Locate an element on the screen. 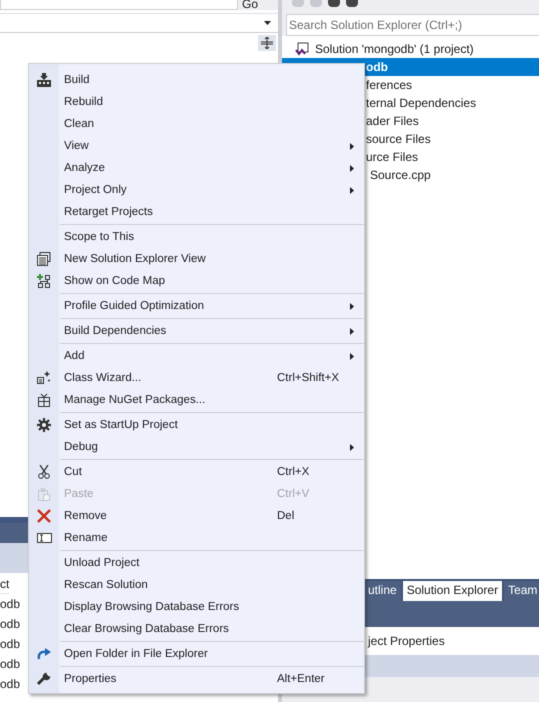 This screenshot has height=702, width=539. column-header: ct is located at coordinates (5, 583).